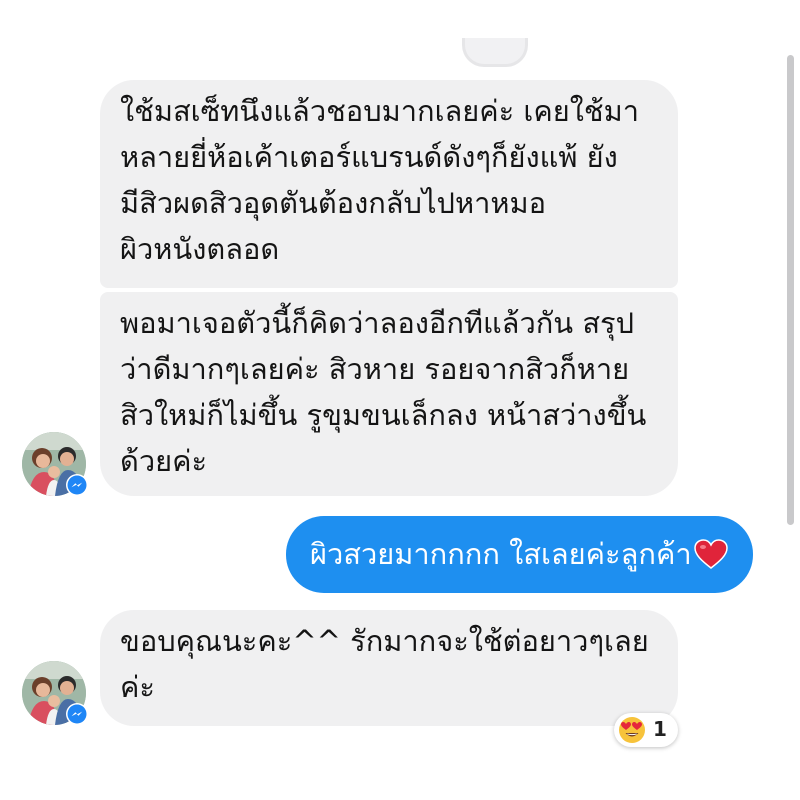 This screenshot has width=800, height=800. I want to click on outgoing-message-text: ผิวสวยมากกกก ใสเลยค่ะลูกค้า, so click(501, 554).